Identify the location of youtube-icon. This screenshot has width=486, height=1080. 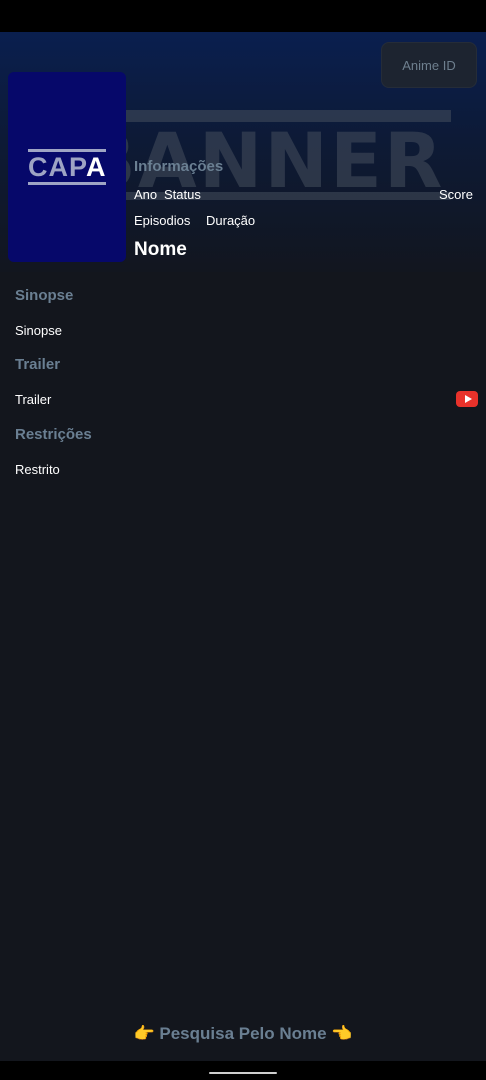
(467, 399).